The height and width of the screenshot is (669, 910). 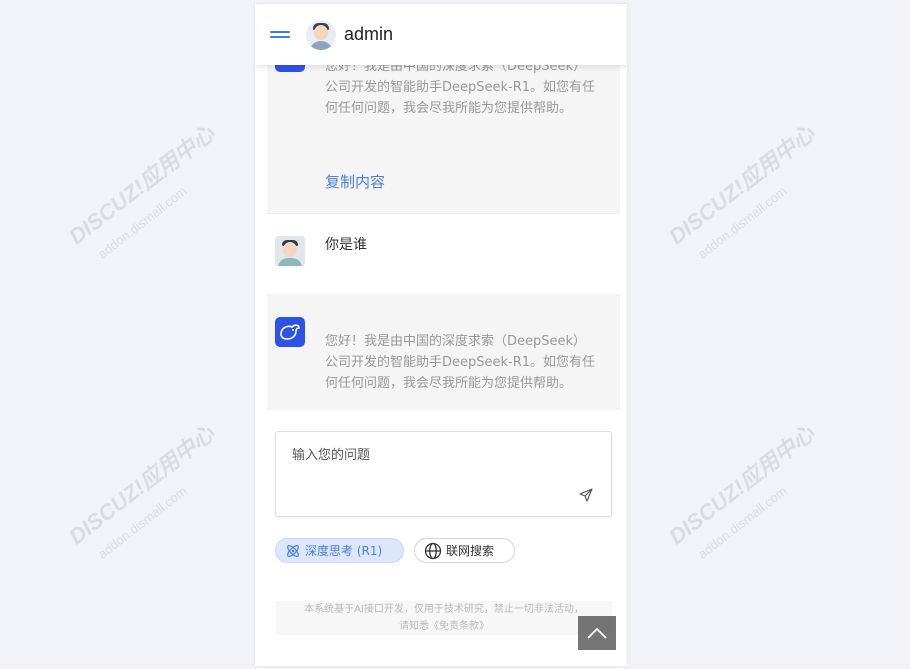 What do you see at coordinates (321, 34) in the screenshot?
I see `avatar` at bounding box center [321, 34].